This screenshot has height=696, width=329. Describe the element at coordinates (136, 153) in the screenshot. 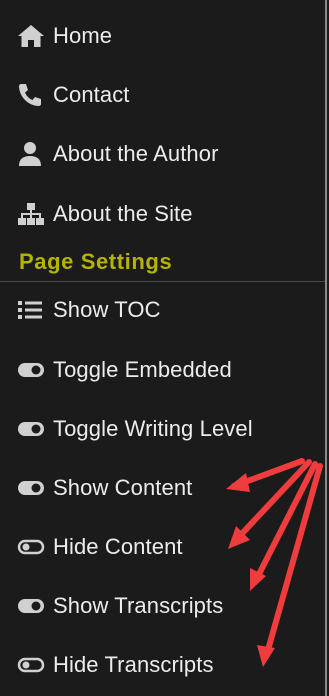

I see `nav-item-label: About the Author` at that location.